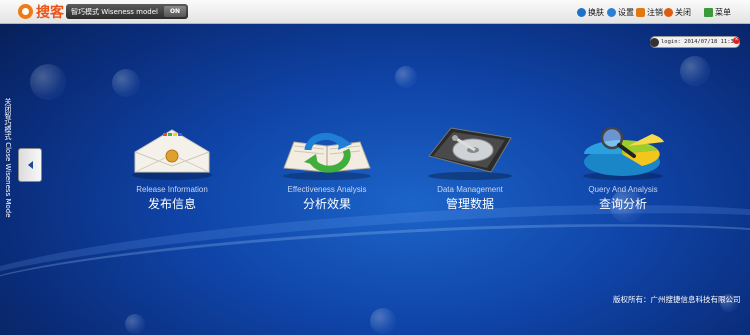 The image size is (750, 335). What do you see at coordinates (708, 12) in the screenshot?
I see `menu-icon` at bounding box center [708, 12].